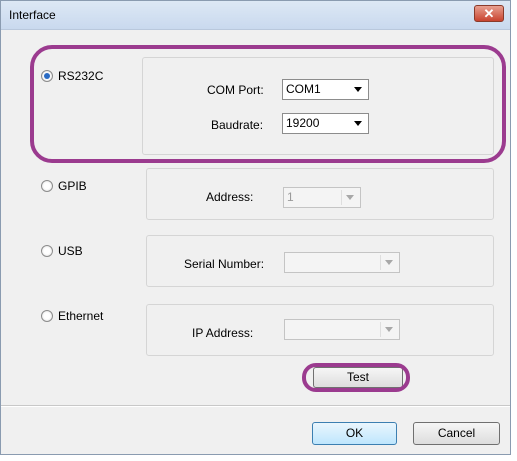 The image size is (517, 461). What do you see at coordinates (342, 262) in the screenshot?
I see `serial-number-select` at bounding box center [342, 262].